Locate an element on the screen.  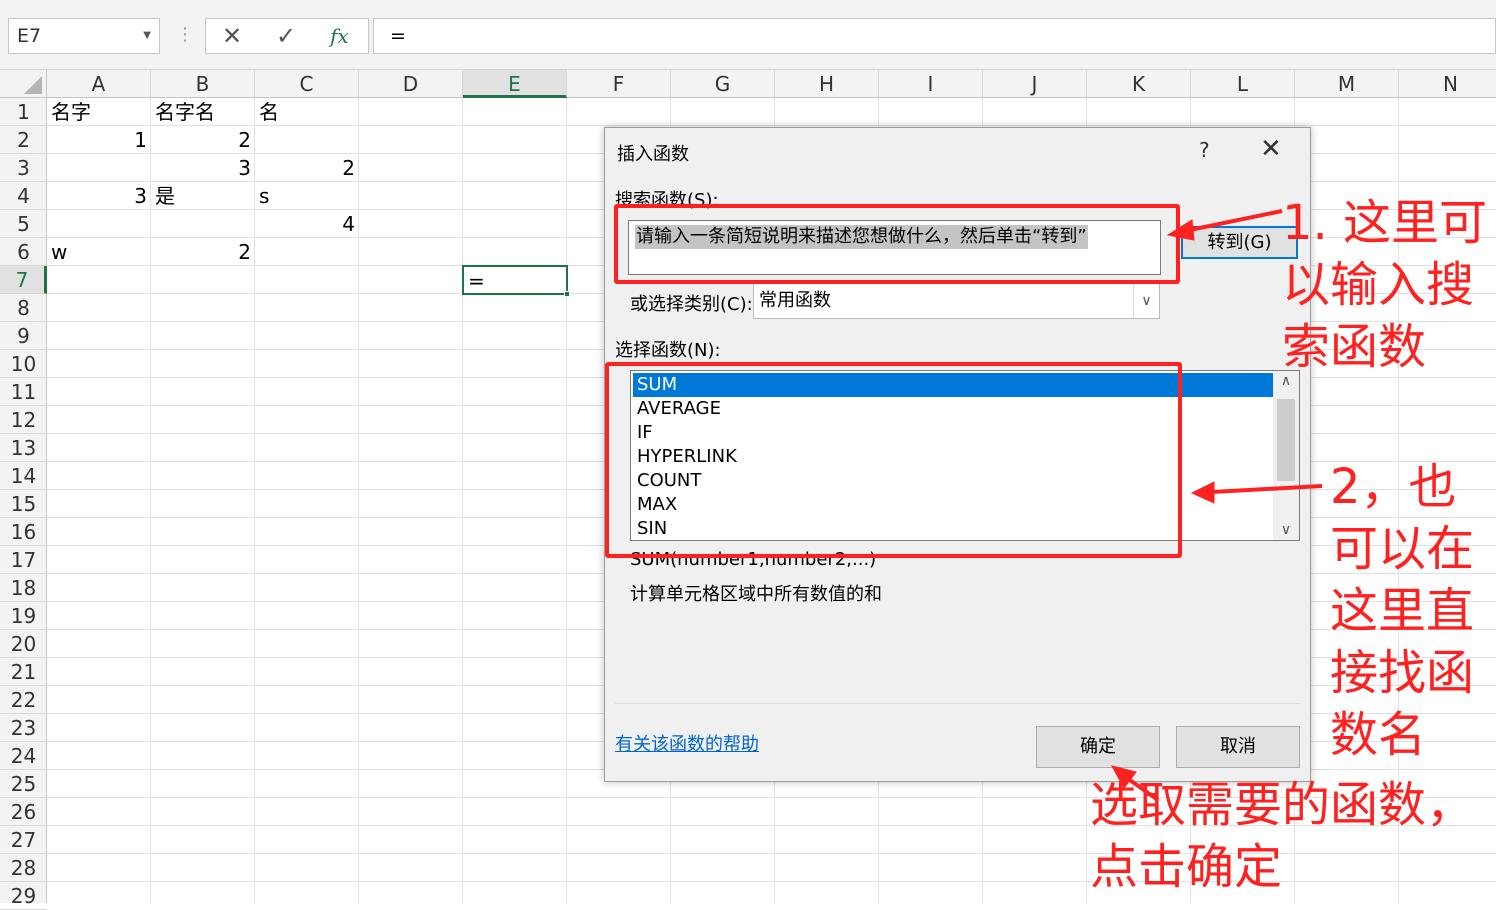
arrow-to-search is located at coordinates (1233, 221).